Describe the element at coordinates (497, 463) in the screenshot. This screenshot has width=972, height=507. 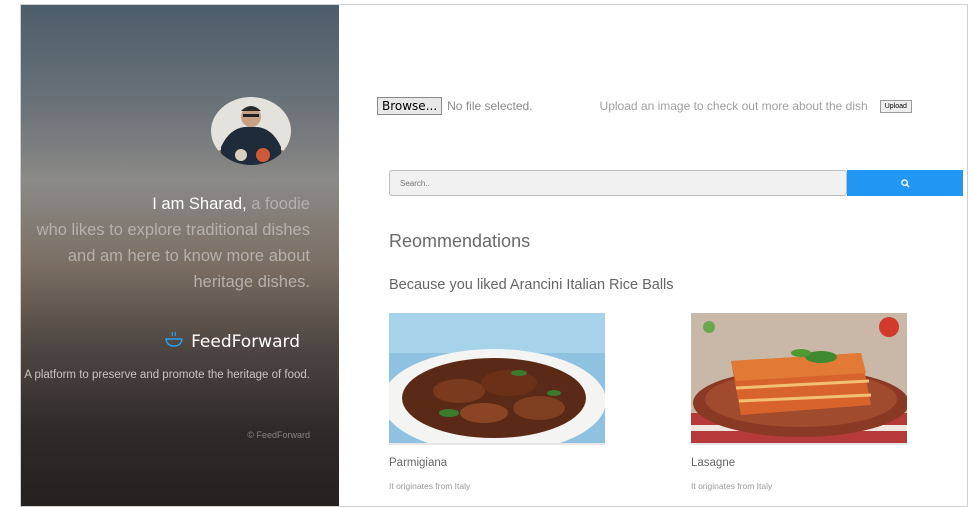
I see `dish-name: Parmigiana` at that location.